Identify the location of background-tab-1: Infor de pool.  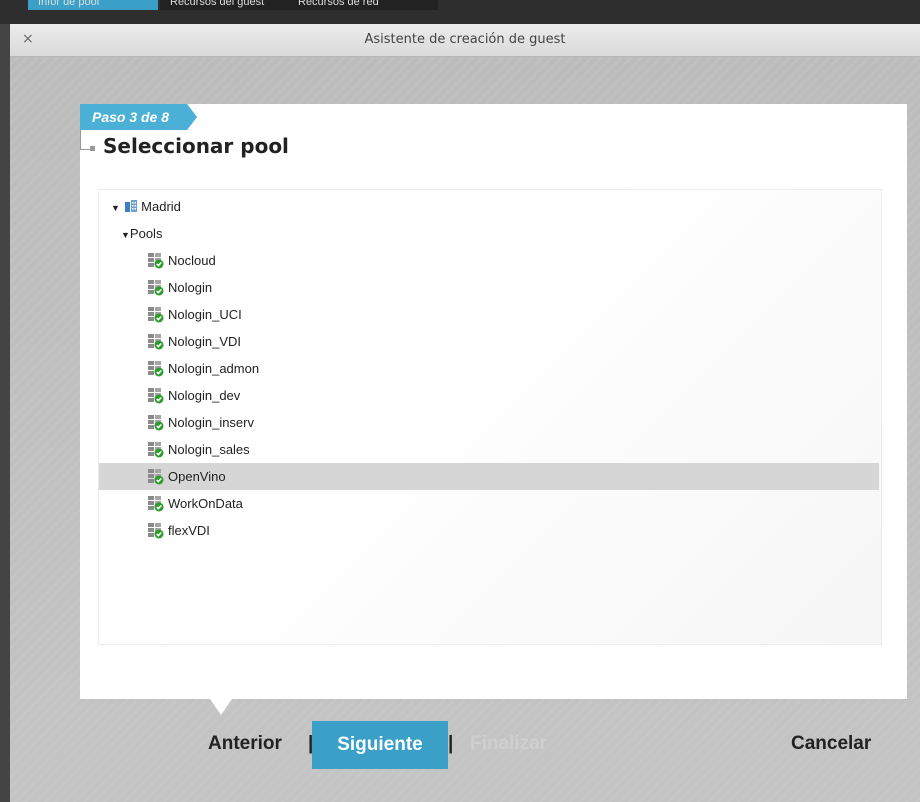
(93, 5).